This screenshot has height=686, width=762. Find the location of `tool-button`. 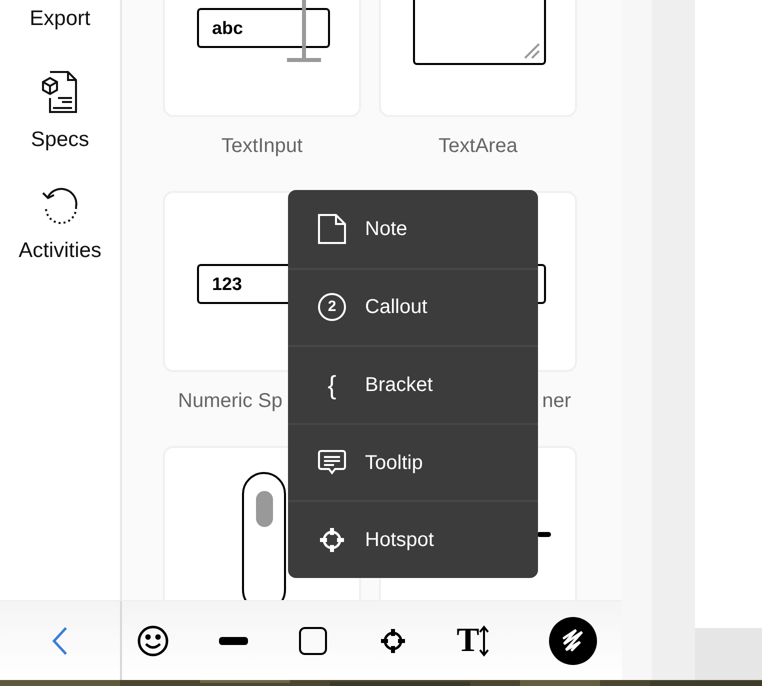

tool-button is located at coordinates (573, 640).